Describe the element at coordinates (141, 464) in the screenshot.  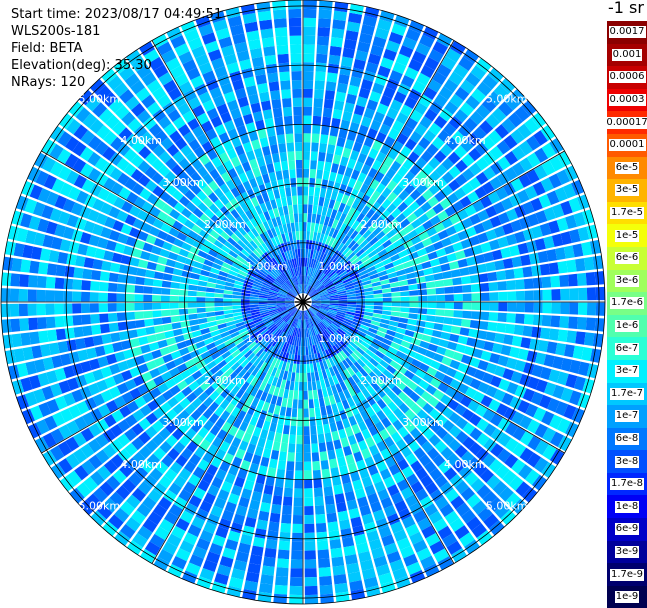
I see `range-ring-label: 4.00km` at that location.